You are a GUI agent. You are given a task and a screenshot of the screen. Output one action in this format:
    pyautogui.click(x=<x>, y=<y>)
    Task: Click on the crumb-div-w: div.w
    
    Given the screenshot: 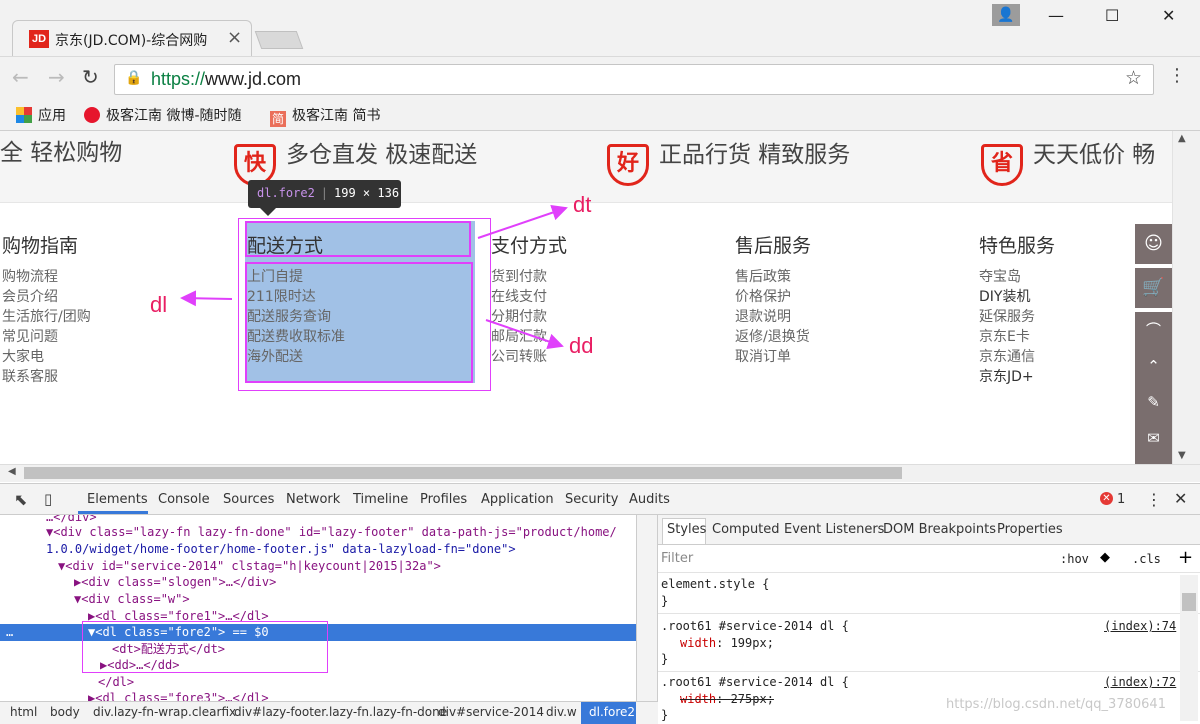 What is the action you would take?
    pyautogui.click(x=561, y=712)
    